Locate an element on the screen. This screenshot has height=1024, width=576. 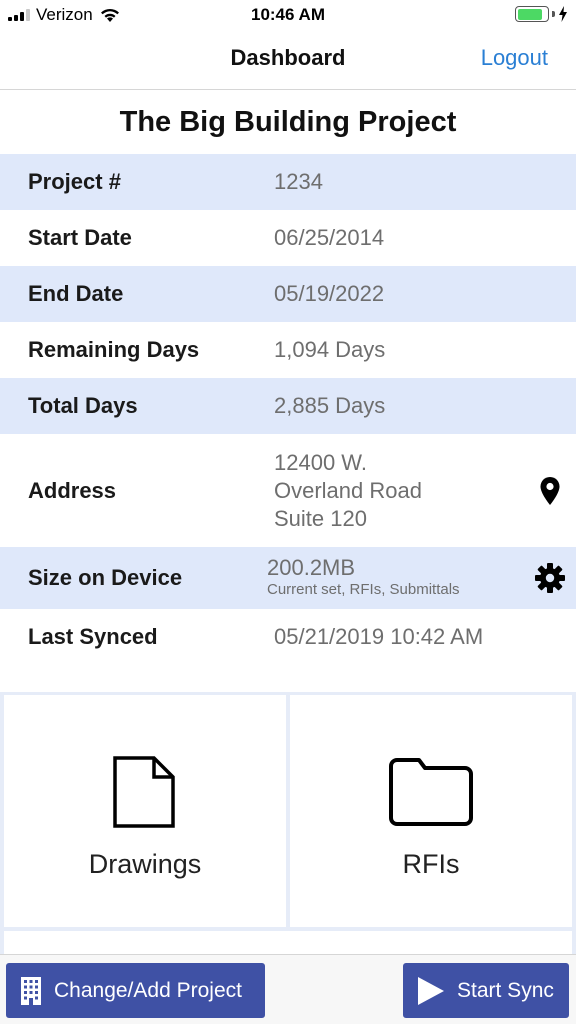
project-number-label: Project # is located at coordinates (74, 181).